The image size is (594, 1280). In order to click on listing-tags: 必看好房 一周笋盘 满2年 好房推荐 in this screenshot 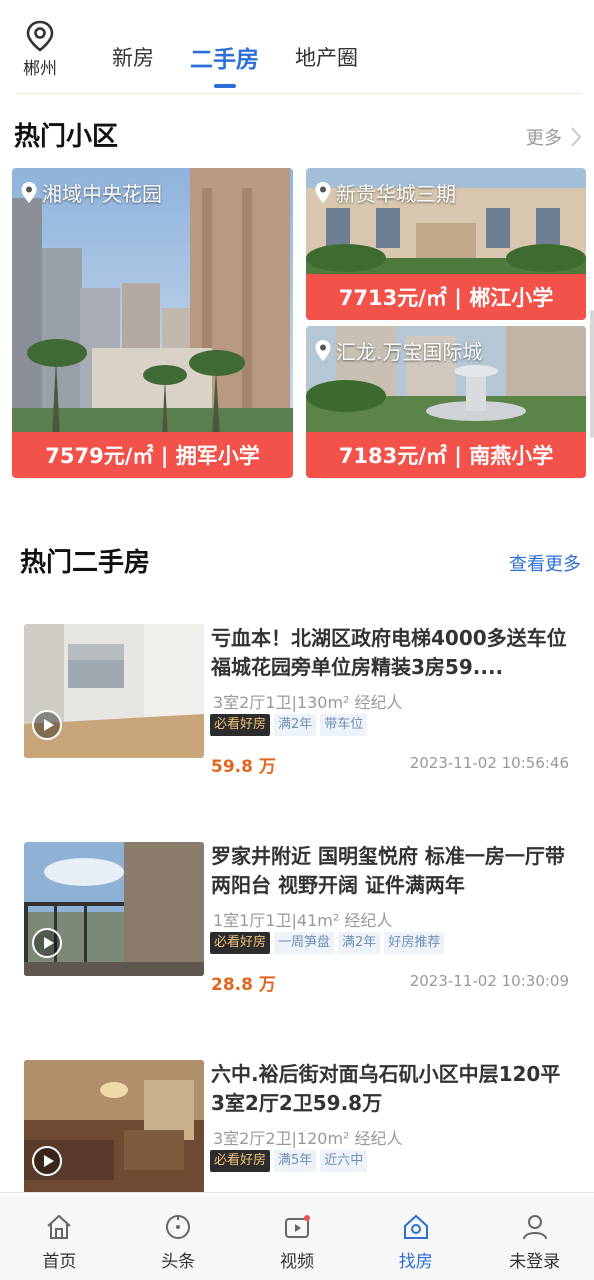, I will do `click(329, 943)`.